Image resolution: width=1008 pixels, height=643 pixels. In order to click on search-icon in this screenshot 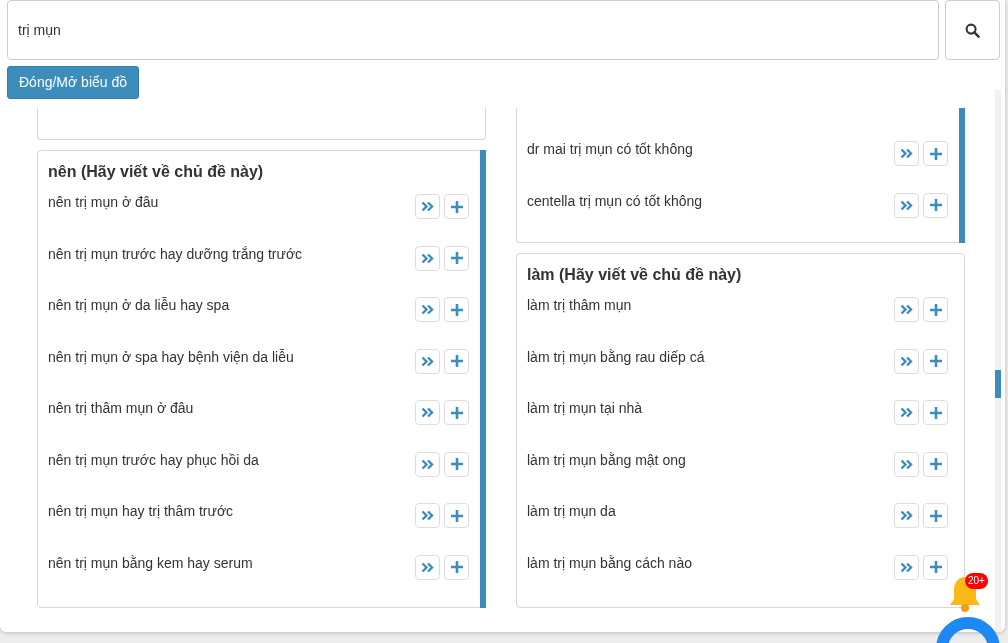, I will do `click(972, 30)`.